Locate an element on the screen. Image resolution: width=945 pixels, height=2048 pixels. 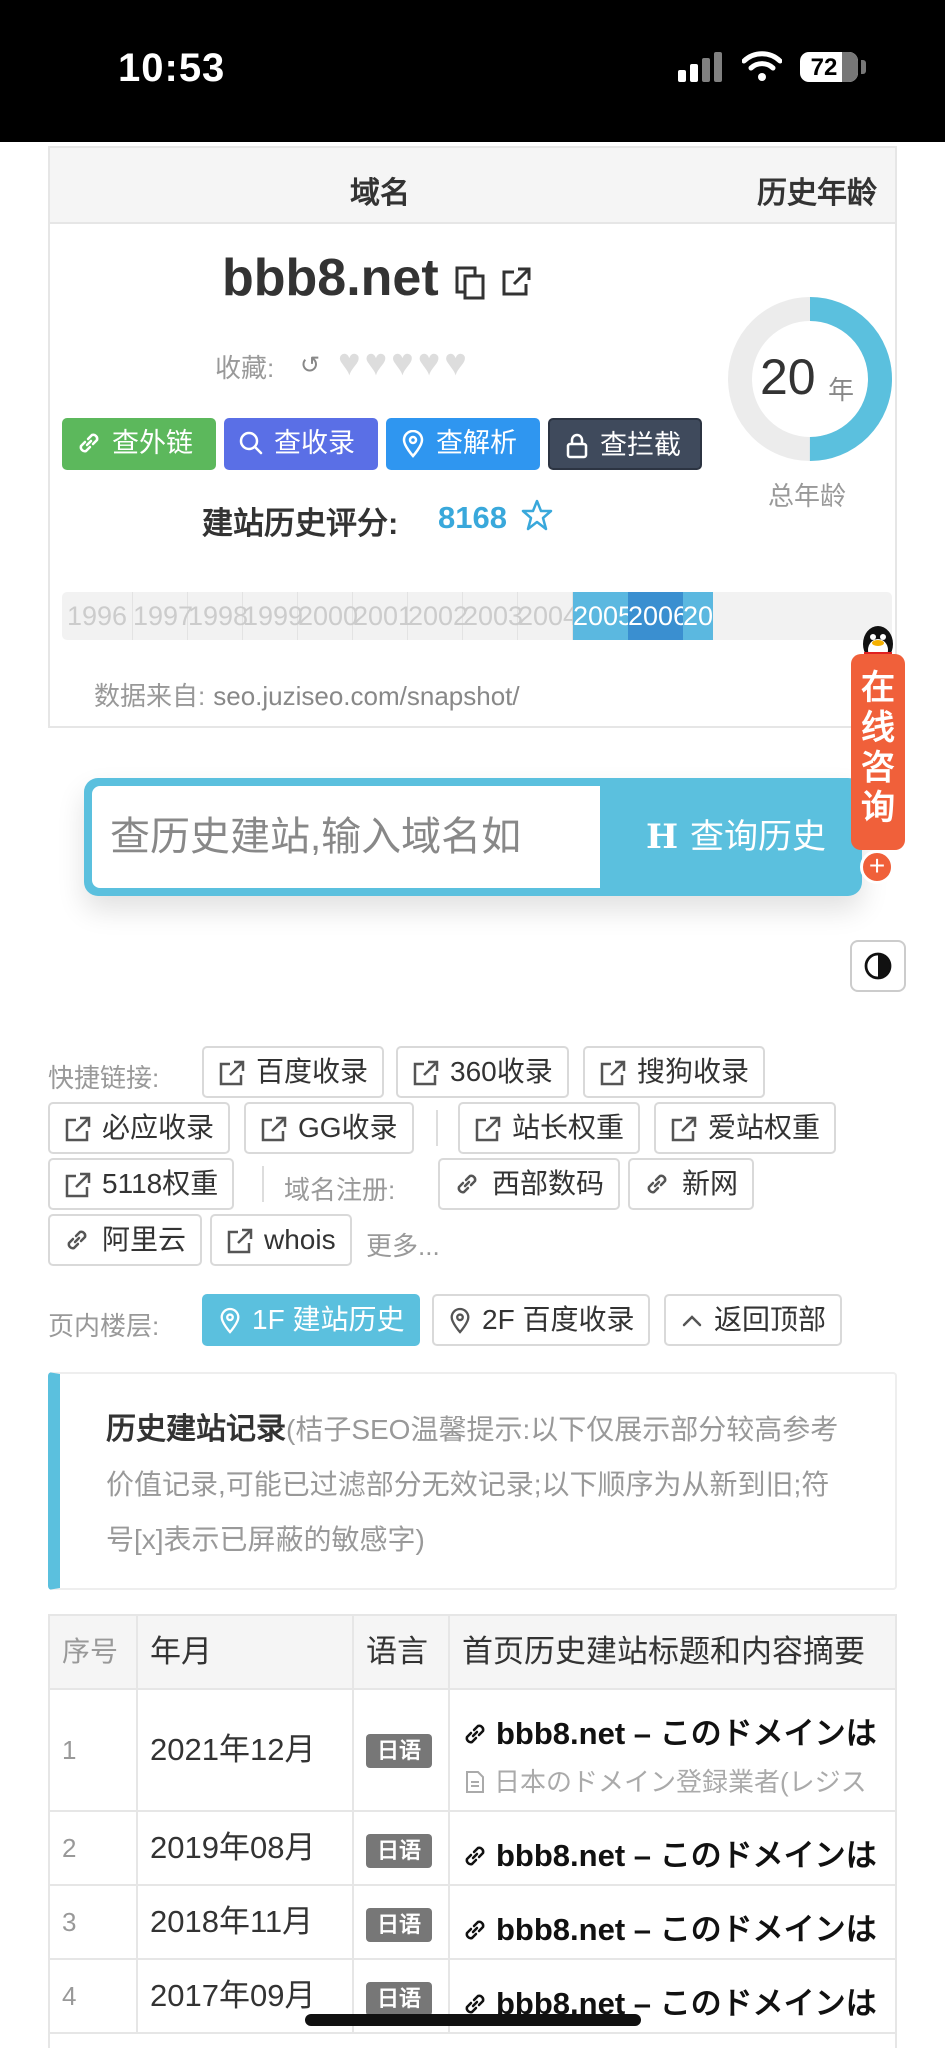
table-row: 3 2018年11月 日语 bbb8.net – このドメインは is located at coordinates (472, 1921).